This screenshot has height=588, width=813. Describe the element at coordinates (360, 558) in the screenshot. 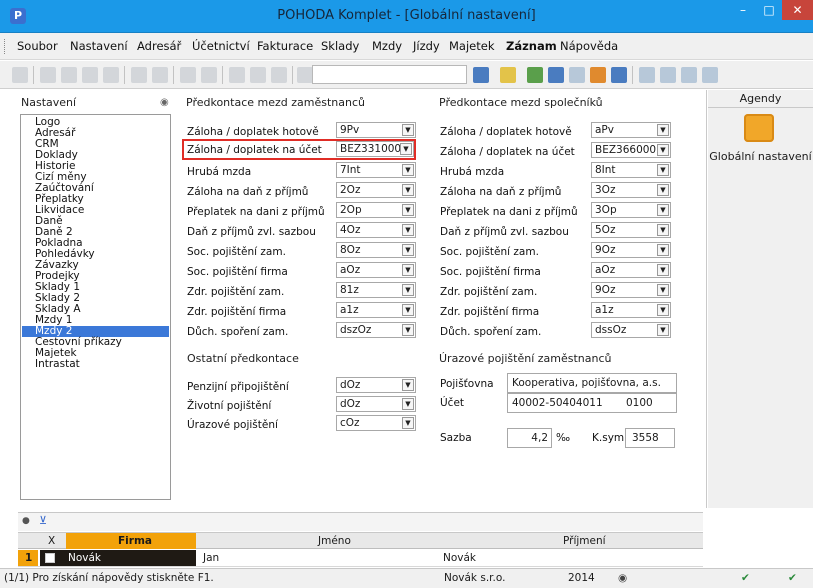

I see `table-row: 1 Novák Jan Novák` at that location.